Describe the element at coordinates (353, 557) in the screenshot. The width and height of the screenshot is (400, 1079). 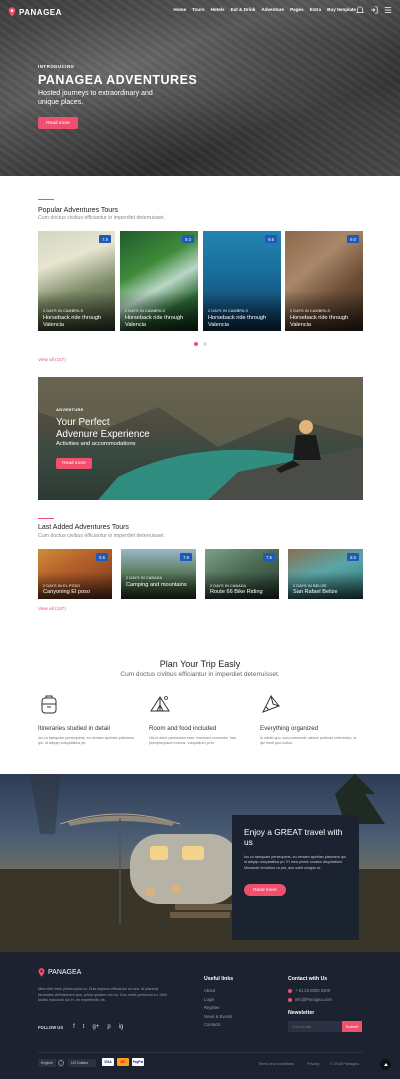
I see `rating-badge: 8.0` at that location.